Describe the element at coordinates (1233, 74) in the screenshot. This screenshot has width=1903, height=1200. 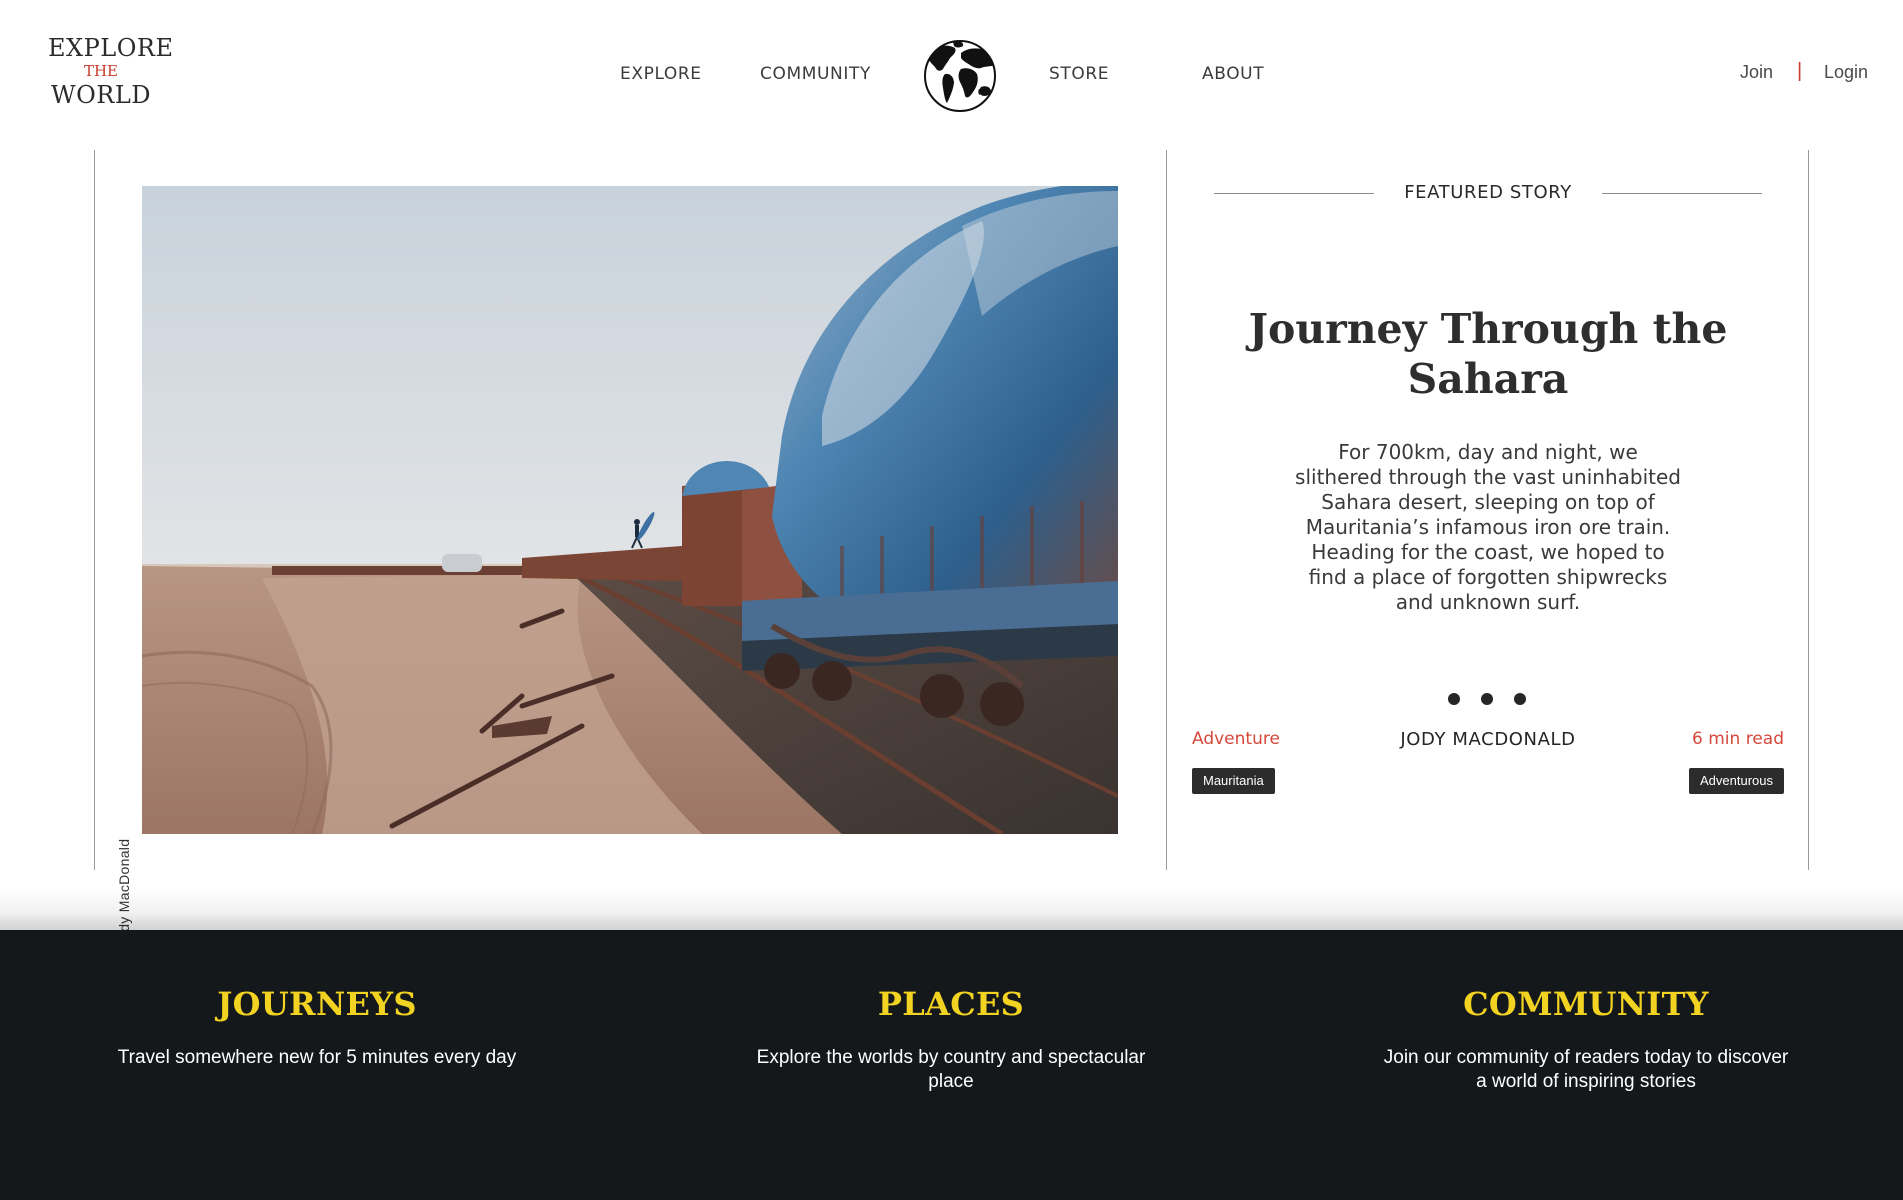
I see `nav-about: ABOUT` at that location.